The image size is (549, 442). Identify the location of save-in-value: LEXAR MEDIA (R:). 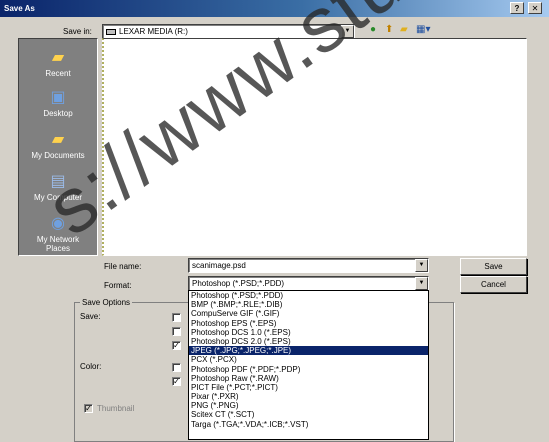
(153, 31).